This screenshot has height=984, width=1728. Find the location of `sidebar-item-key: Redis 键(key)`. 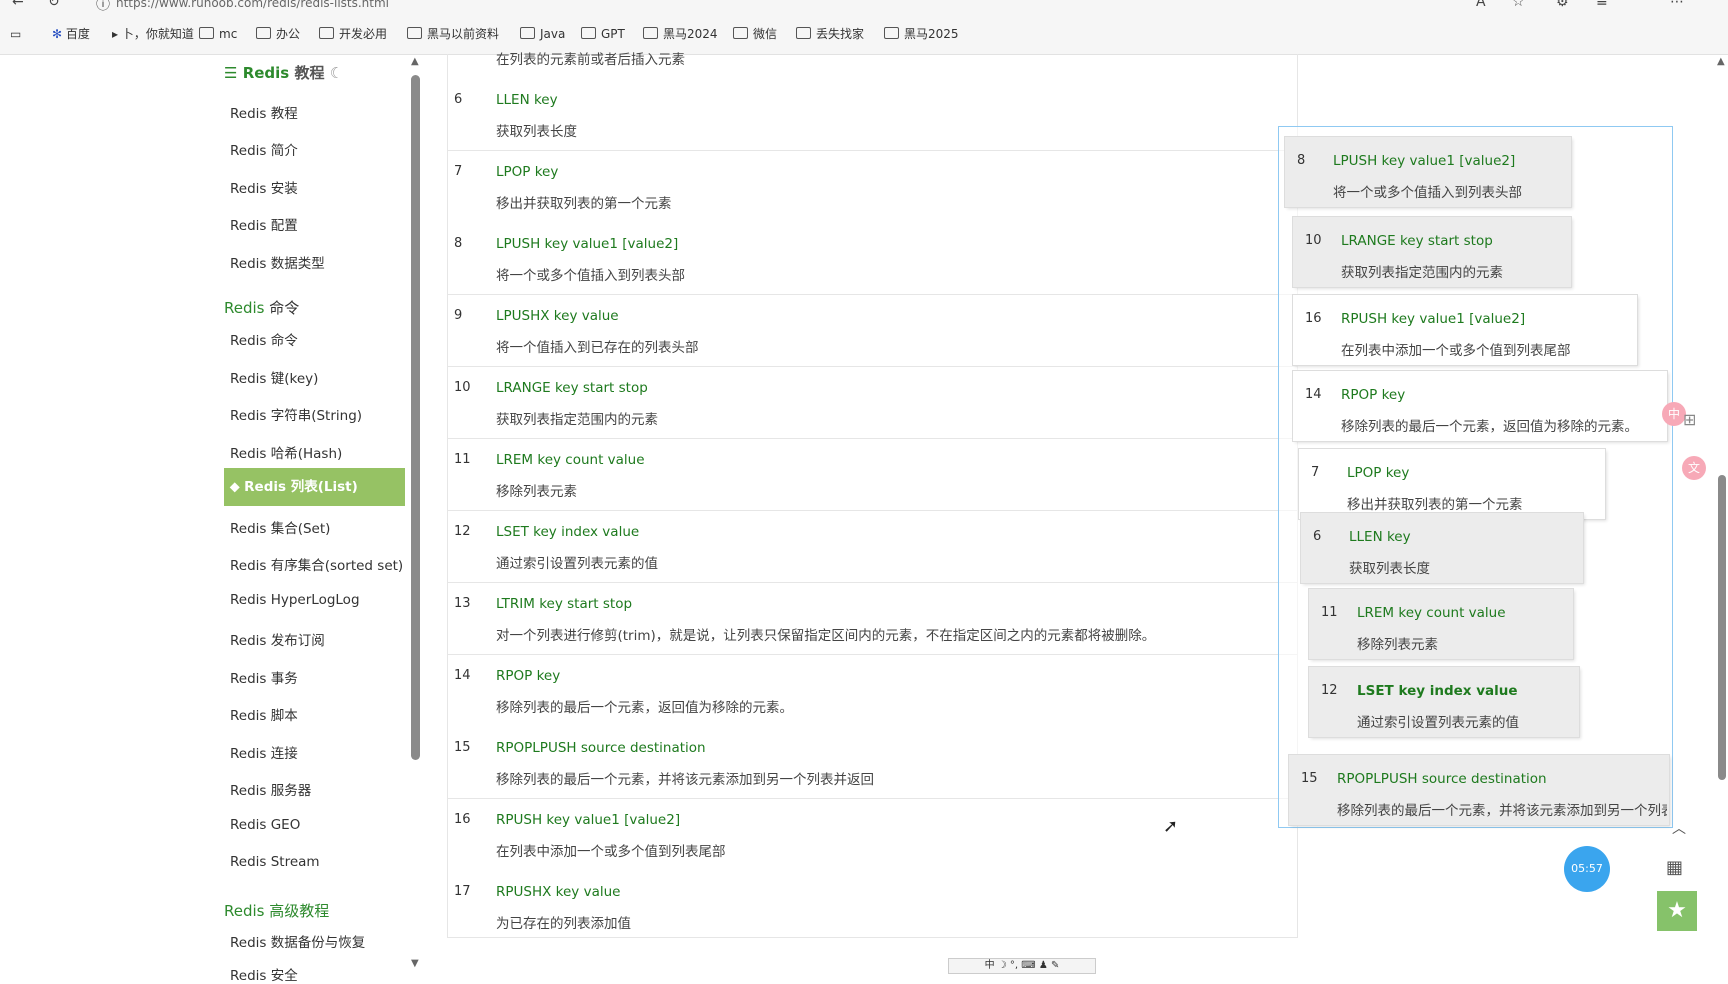

sidebar-item-key: Redis 键(key) is located at coordinates (274, 377).